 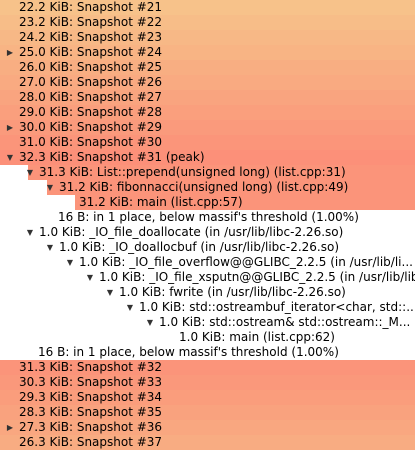 What do you see at coordinates (207, 112) in the screenshot?
I see `snapshot-row: 29.0 KiB: Snapshot #28` at bounding box center [207, 112].